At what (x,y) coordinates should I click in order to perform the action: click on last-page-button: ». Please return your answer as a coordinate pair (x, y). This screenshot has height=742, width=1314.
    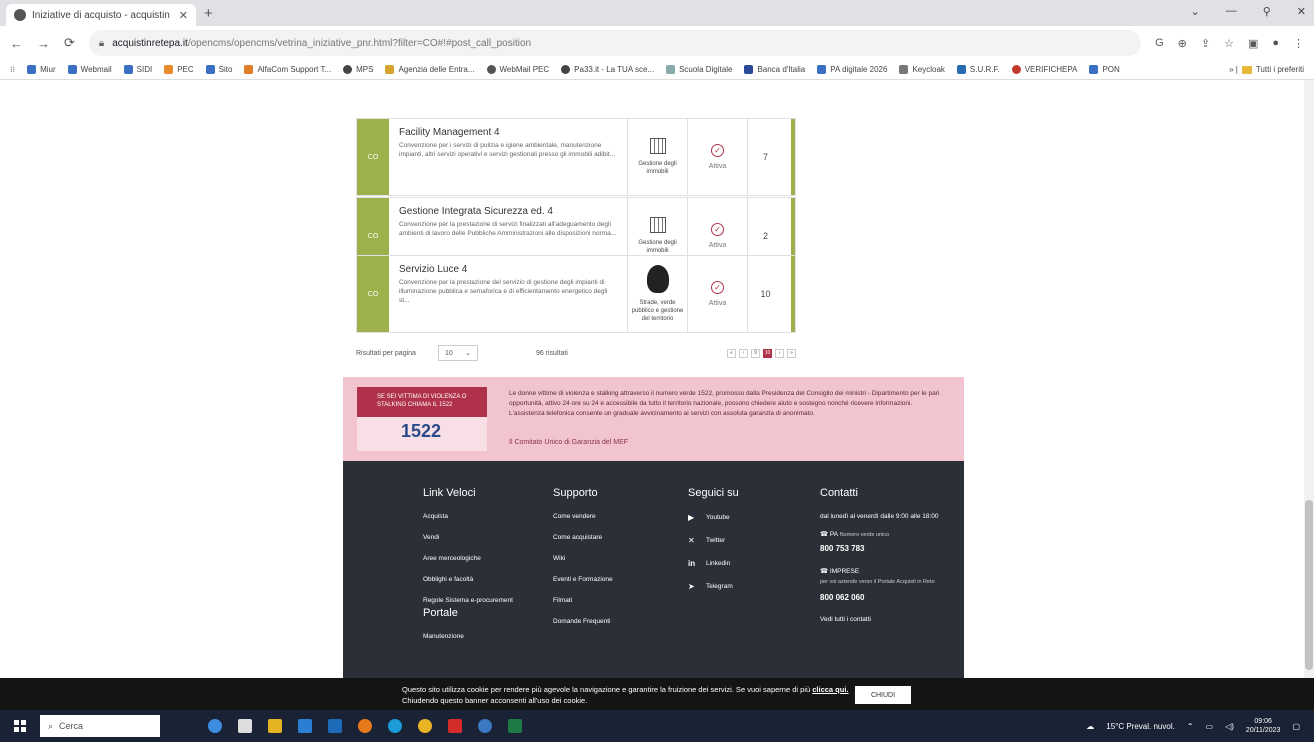
    Looking at the image, I should click on (791, 353).